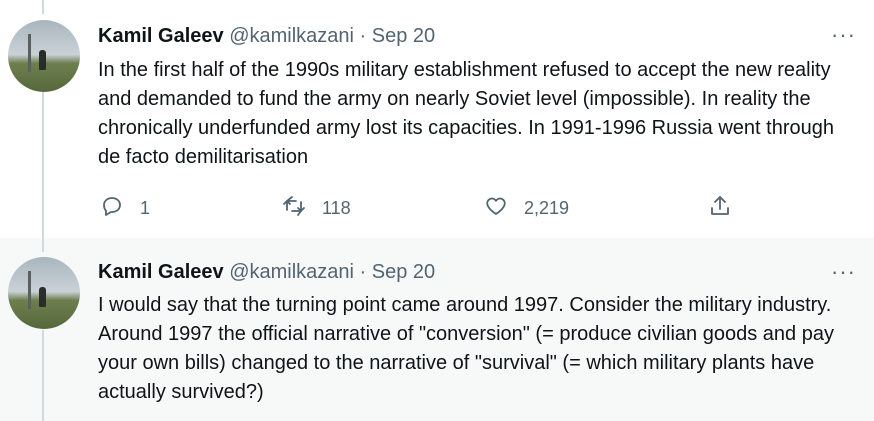 The height and width of the screenshot is (421, 874). What do you see at coordinates (496, 208) in the screenshot?
I see `heart-icon` at bounding box center [496, 208].